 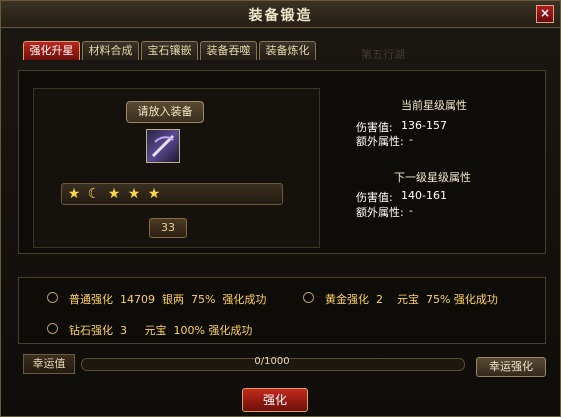 What do you see at coordinates (74, 194) in the screenshot?
I see `sun-star-icon: ★` at bounding box center [74, 194].